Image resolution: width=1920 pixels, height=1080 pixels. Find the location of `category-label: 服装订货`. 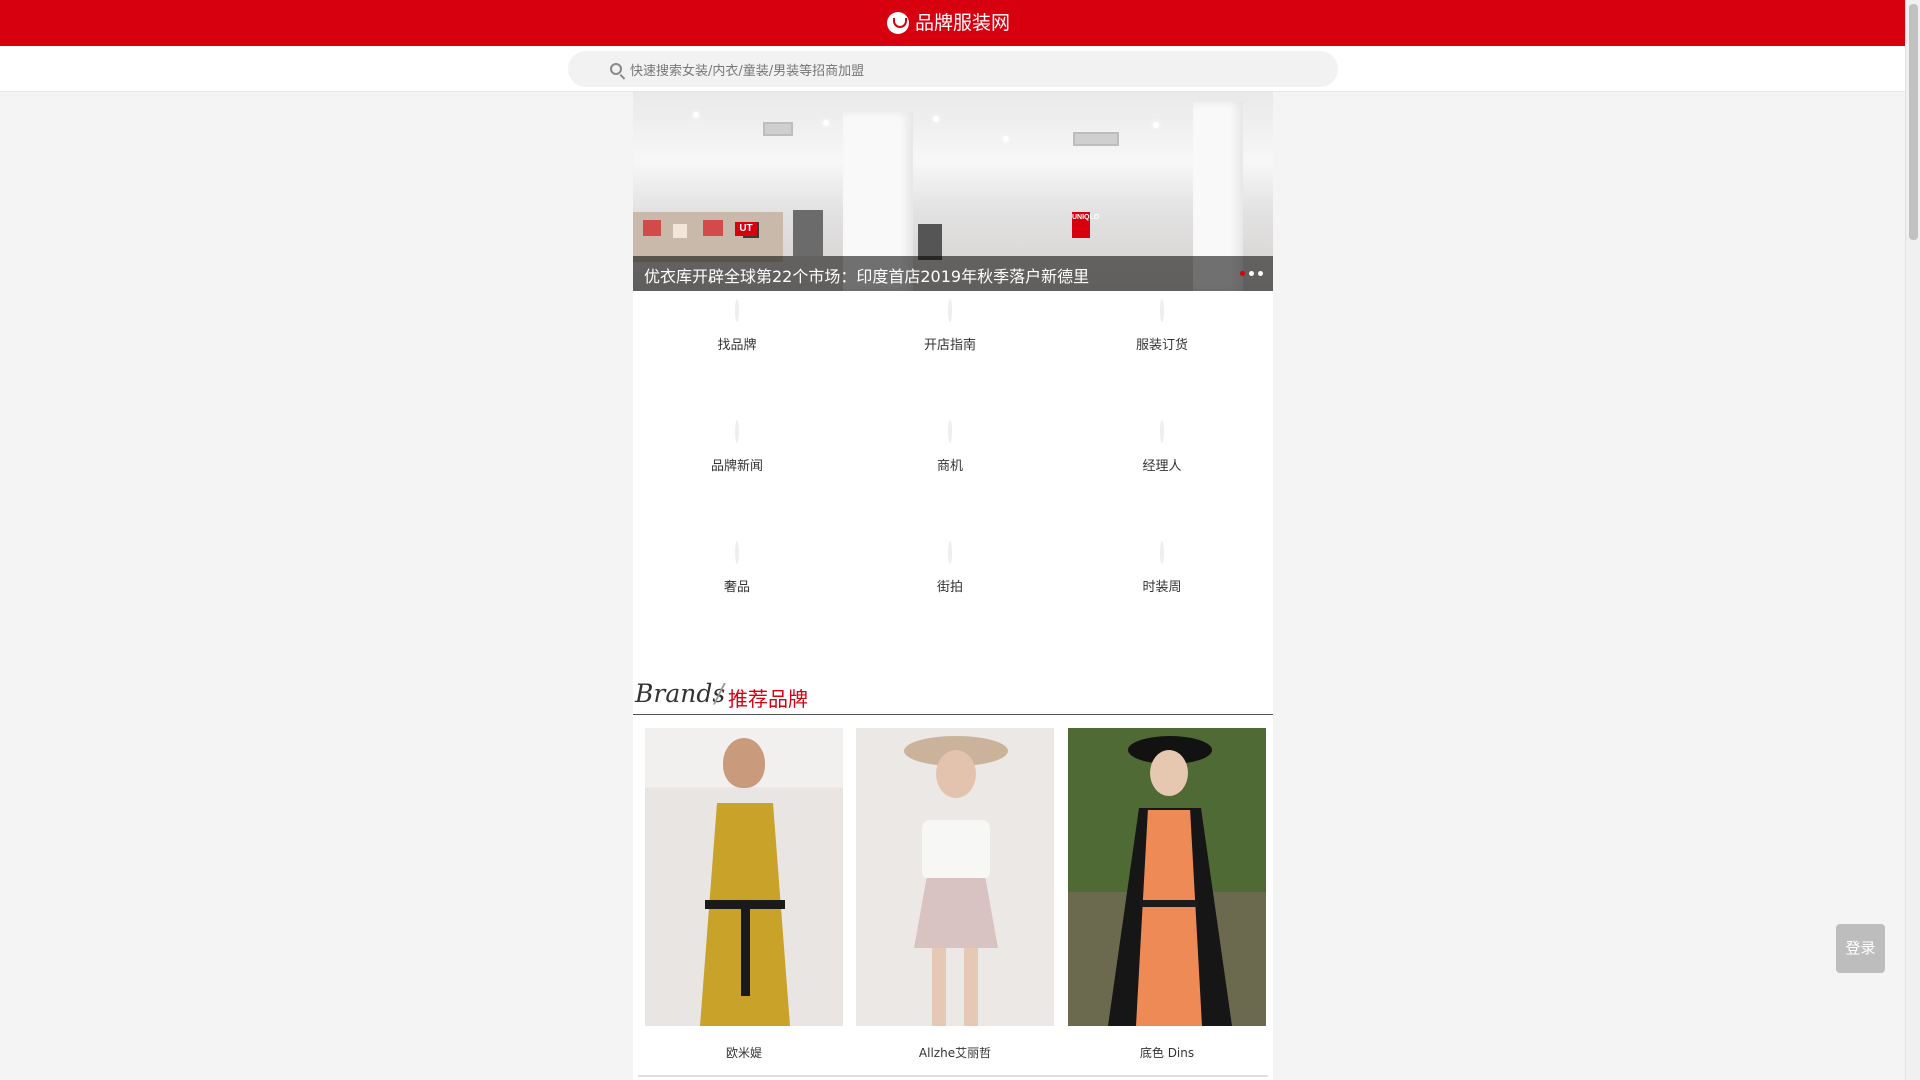

category-label: 服装订货 is located at coordinates (1161, 345).